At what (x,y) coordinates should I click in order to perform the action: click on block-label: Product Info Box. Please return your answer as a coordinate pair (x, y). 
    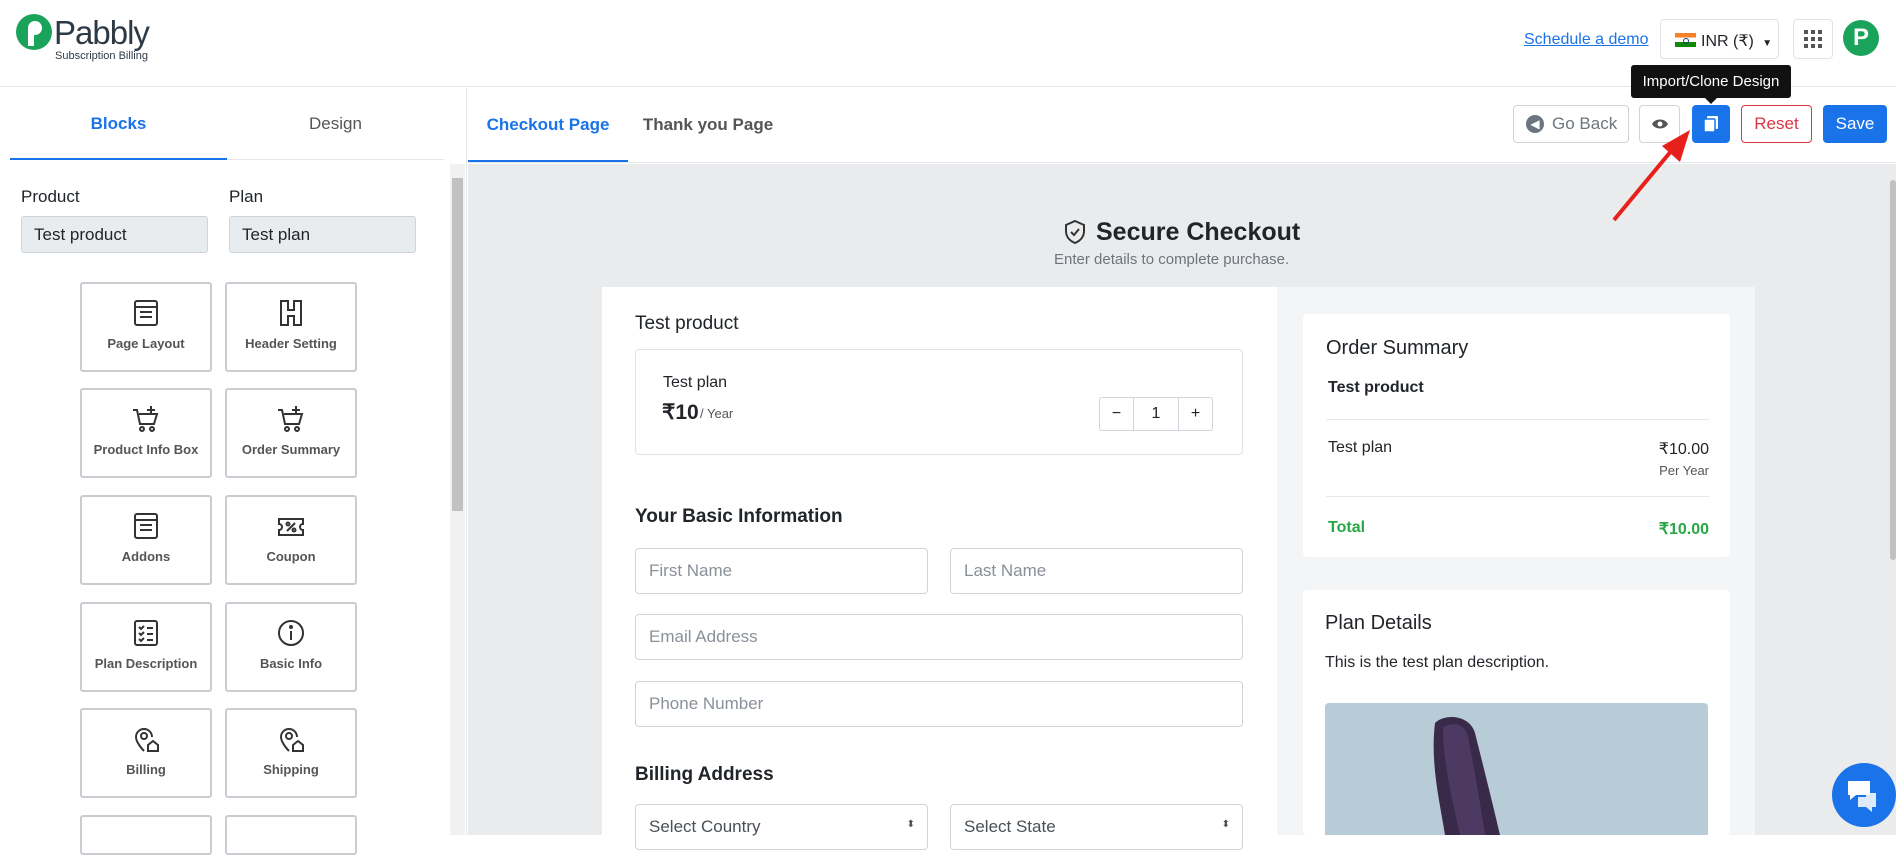
    Looking at the image, I should click on (146, 449).